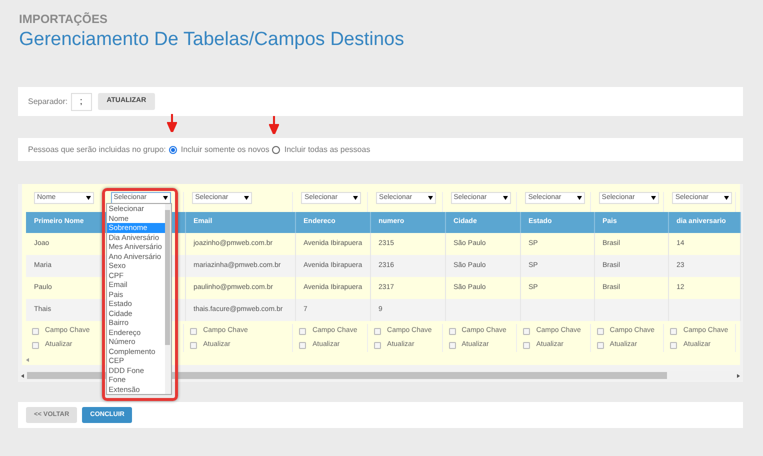 The image size is (763, 456). I want to click on group-label: Pessoas que serão incluidas no grupo:, so click(97, 150).